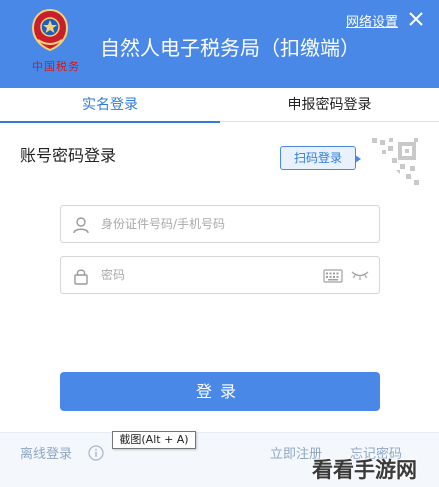 Image resolution: width=439 pixels, height=487 pixels. I want to click on info-icon, so click(96, 453).